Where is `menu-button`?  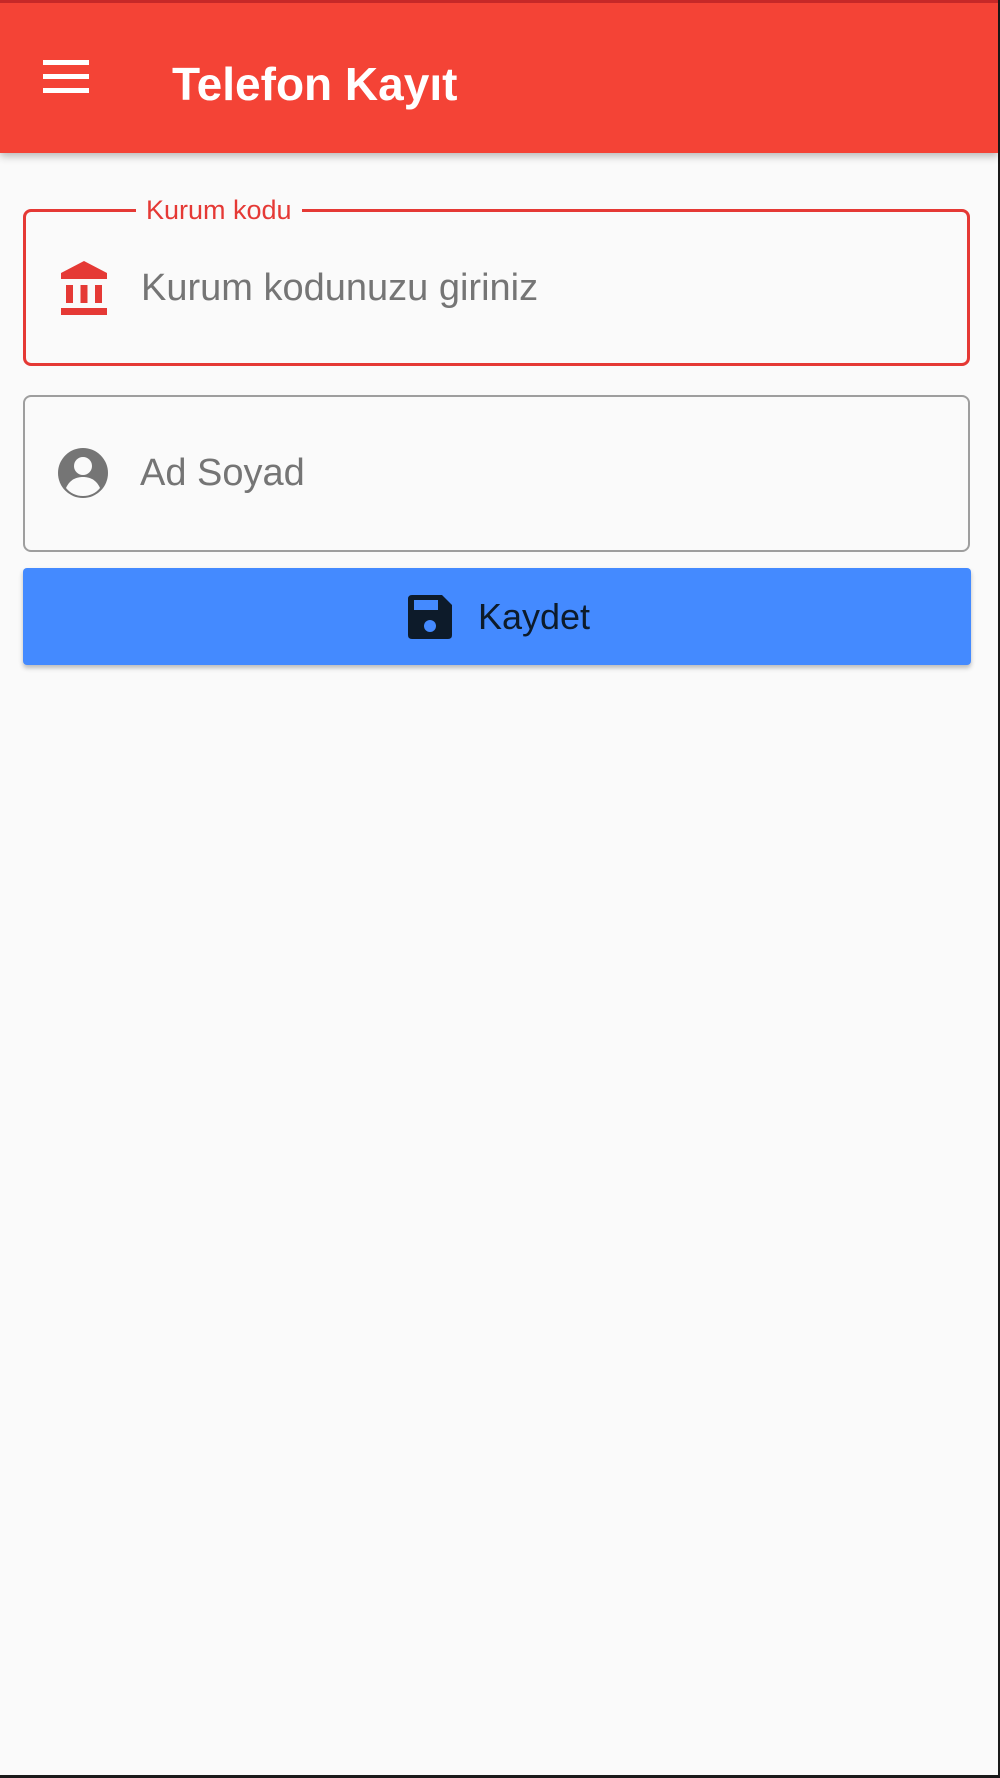 menu-button is located at coordinates (66, 77).